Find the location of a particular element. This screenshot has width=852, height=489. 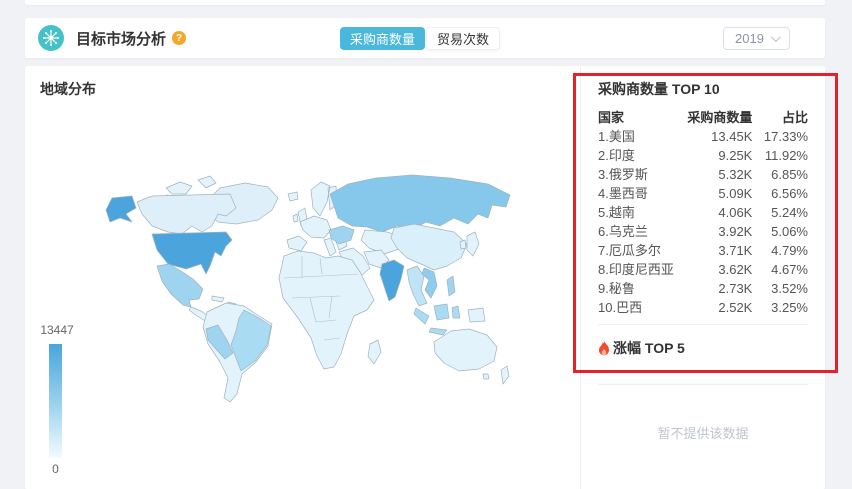

module-brand: 目标市场分析 ? is located at coordinates (112, 38).